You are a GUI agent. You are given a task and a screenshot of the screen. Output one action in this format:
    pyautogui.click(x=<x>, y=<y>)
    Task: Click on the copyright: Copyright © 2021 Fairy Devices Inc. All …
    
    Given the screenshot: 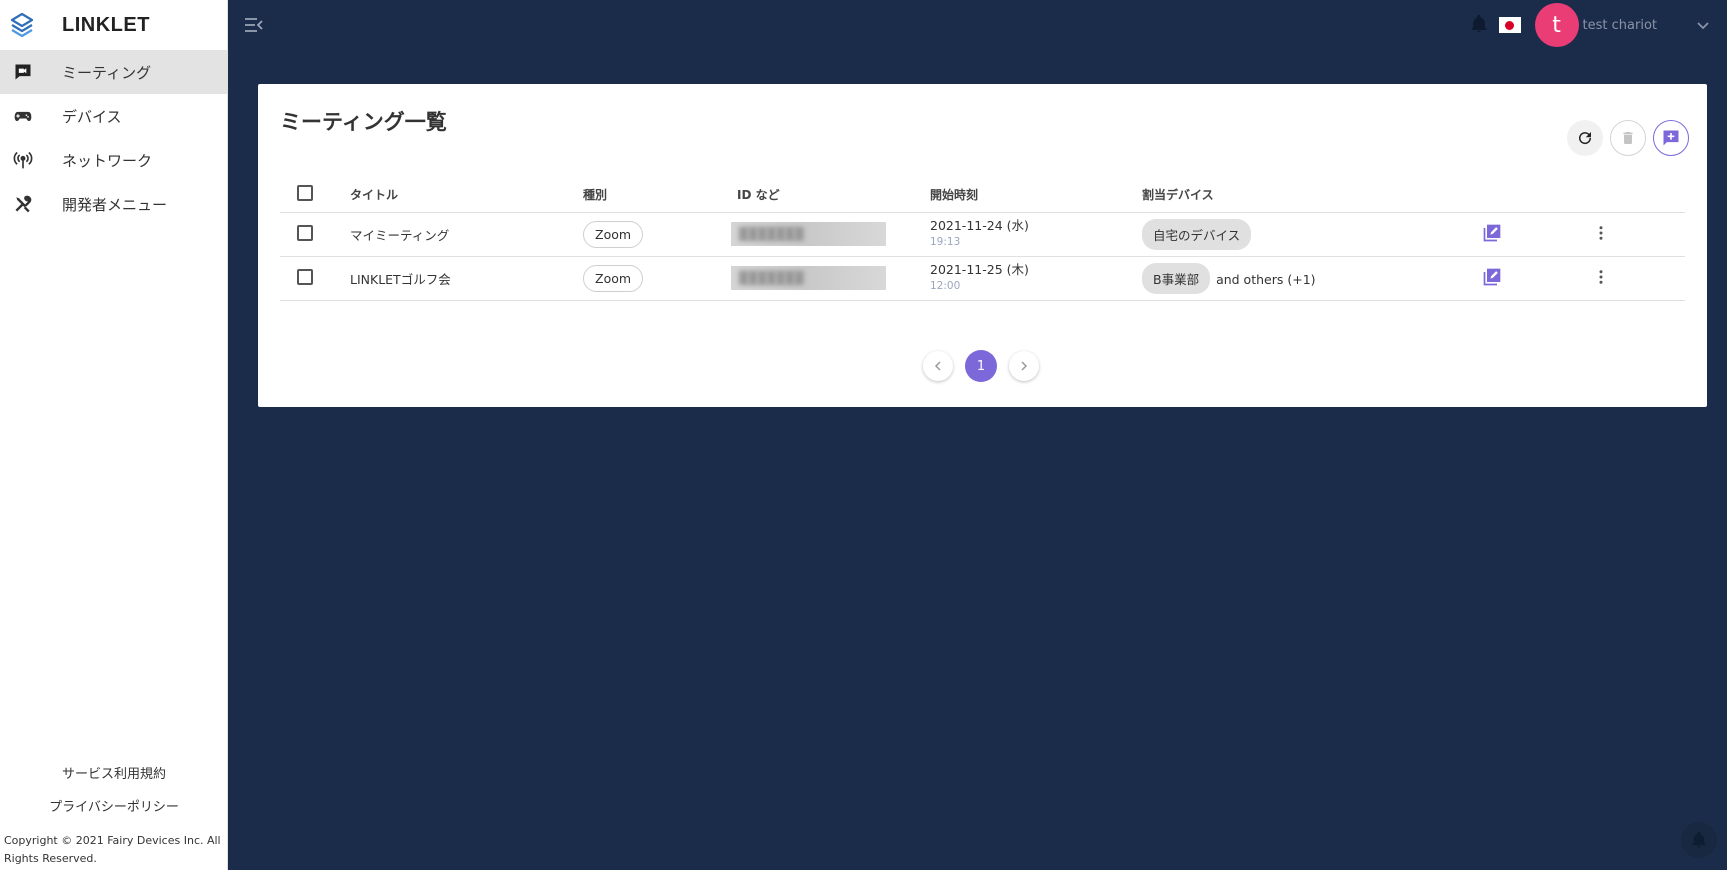 What is the action you would take?
    pyautogui.click(x=112, y=849)
    